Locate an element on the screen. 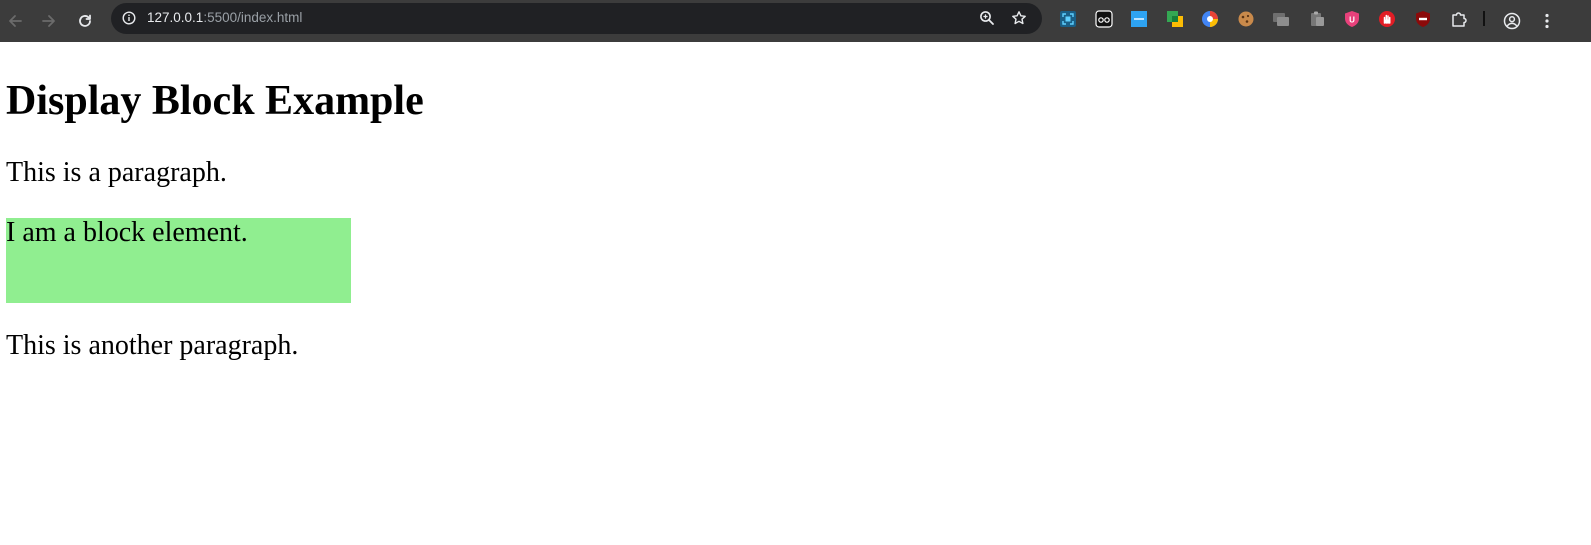 The image size is (1591, 545). menu-button is located at coordinates (1547, 21).